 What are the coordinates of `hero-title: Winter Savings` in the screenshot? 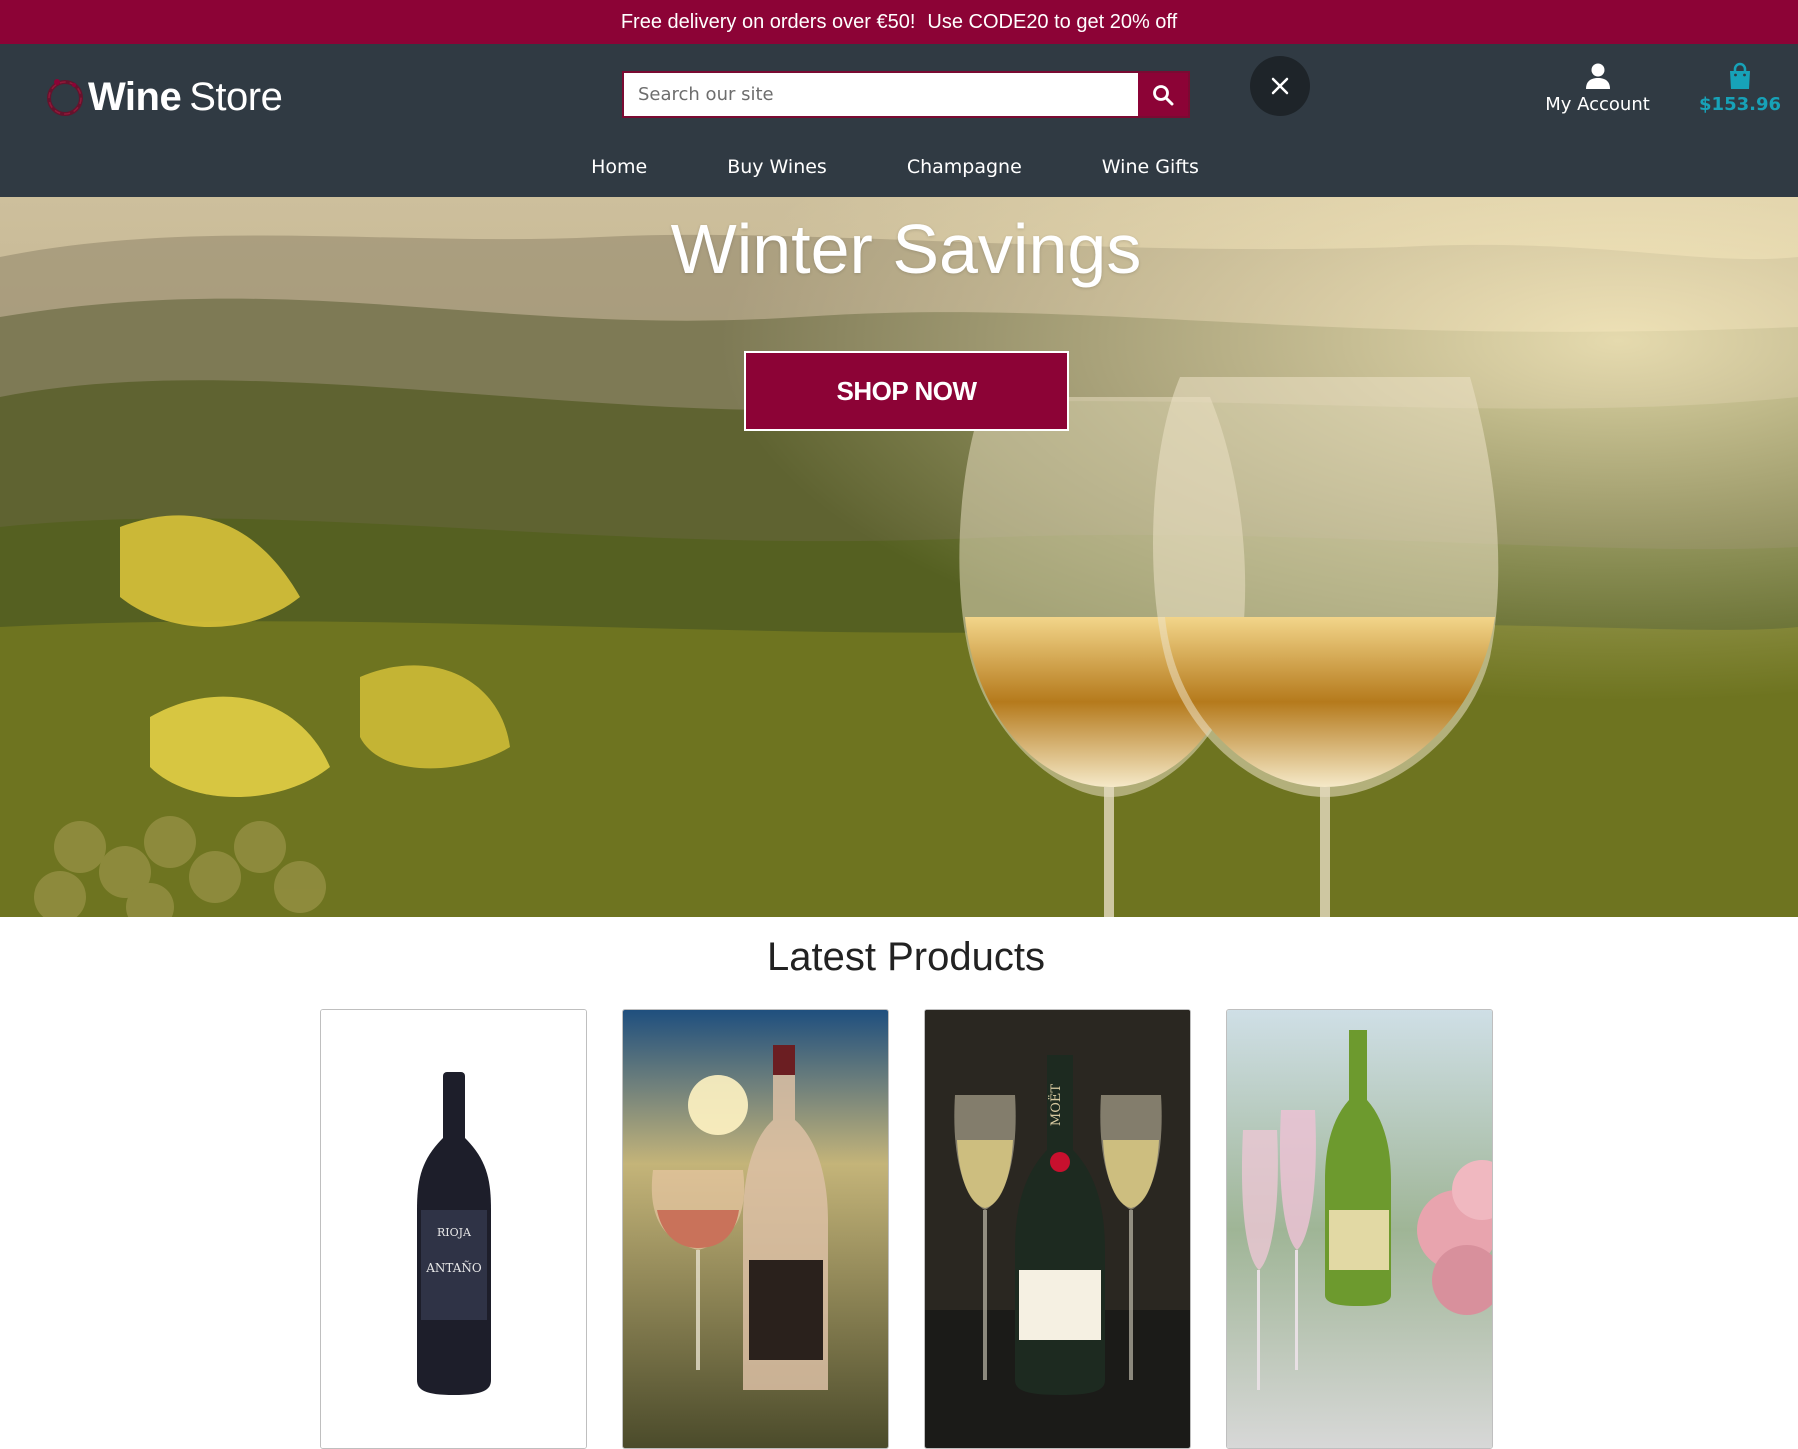 It's located at (906, 249).